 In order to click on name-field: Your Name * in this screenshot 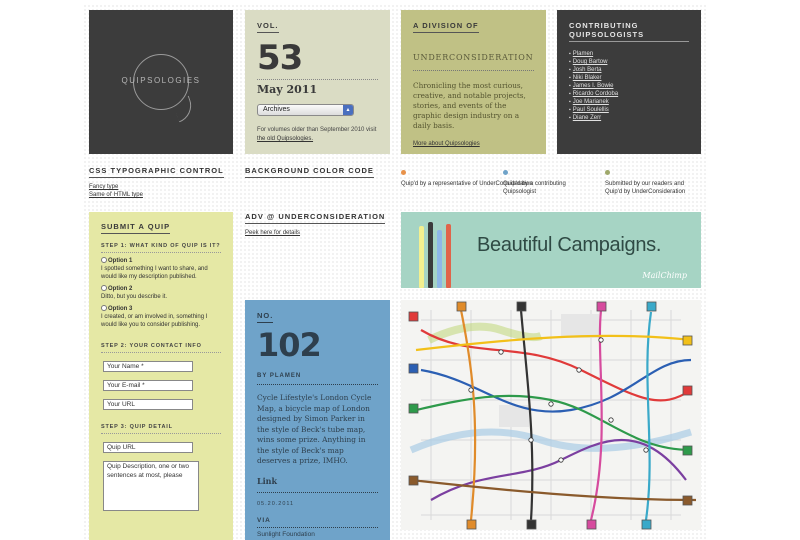, I will do `click(148, 366)`.